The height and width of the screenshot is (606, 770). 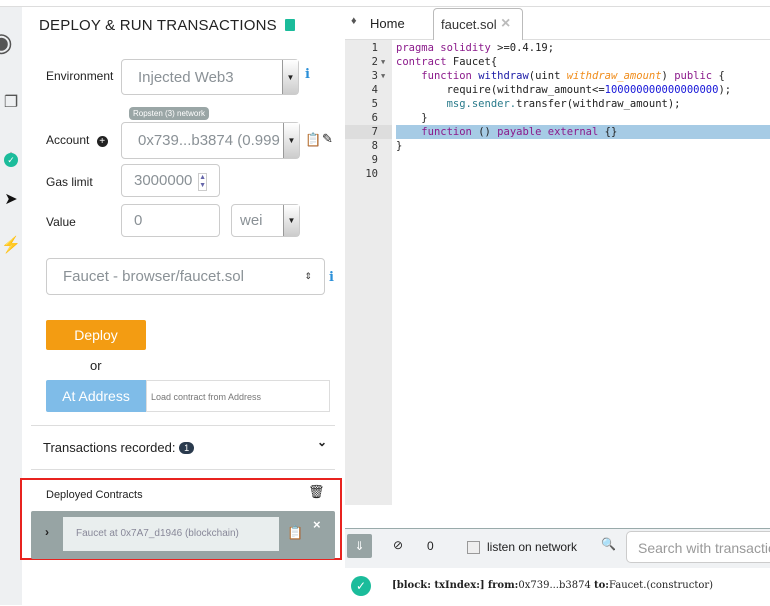 What do you see at coordinates (96, 396) in the screenshot?
I see `at-address-button: At Address` at bounding box center [96, 396].